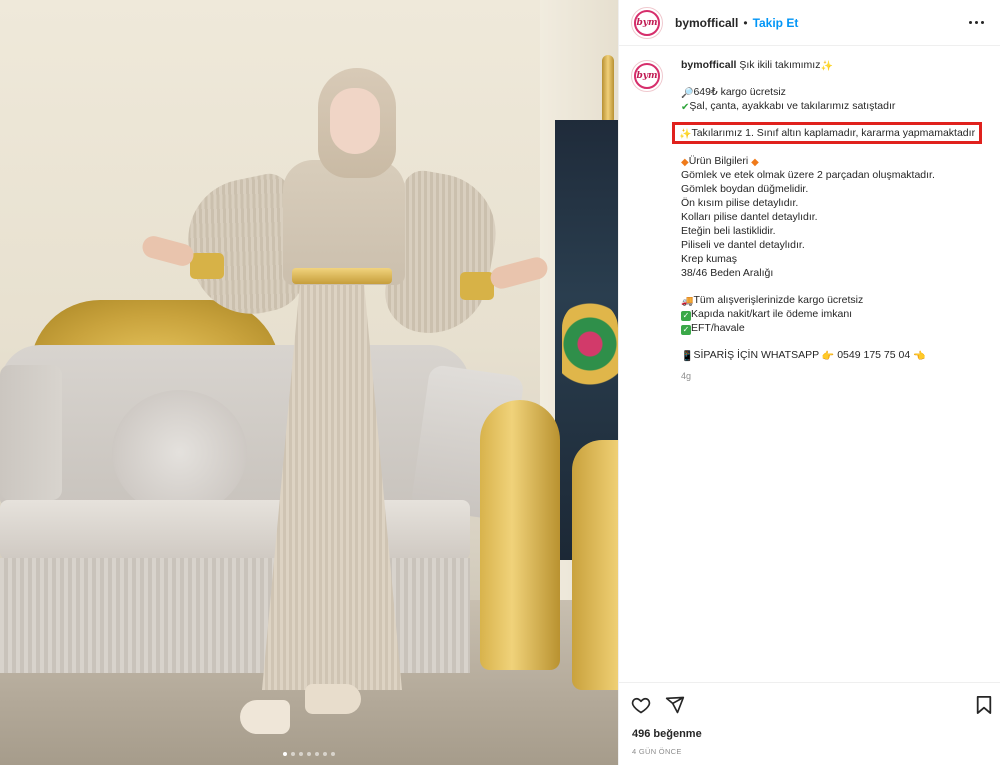  What do you see at coordinates (355, 121) in the screenshot?
I see `face` at bounding box center [355, 121].